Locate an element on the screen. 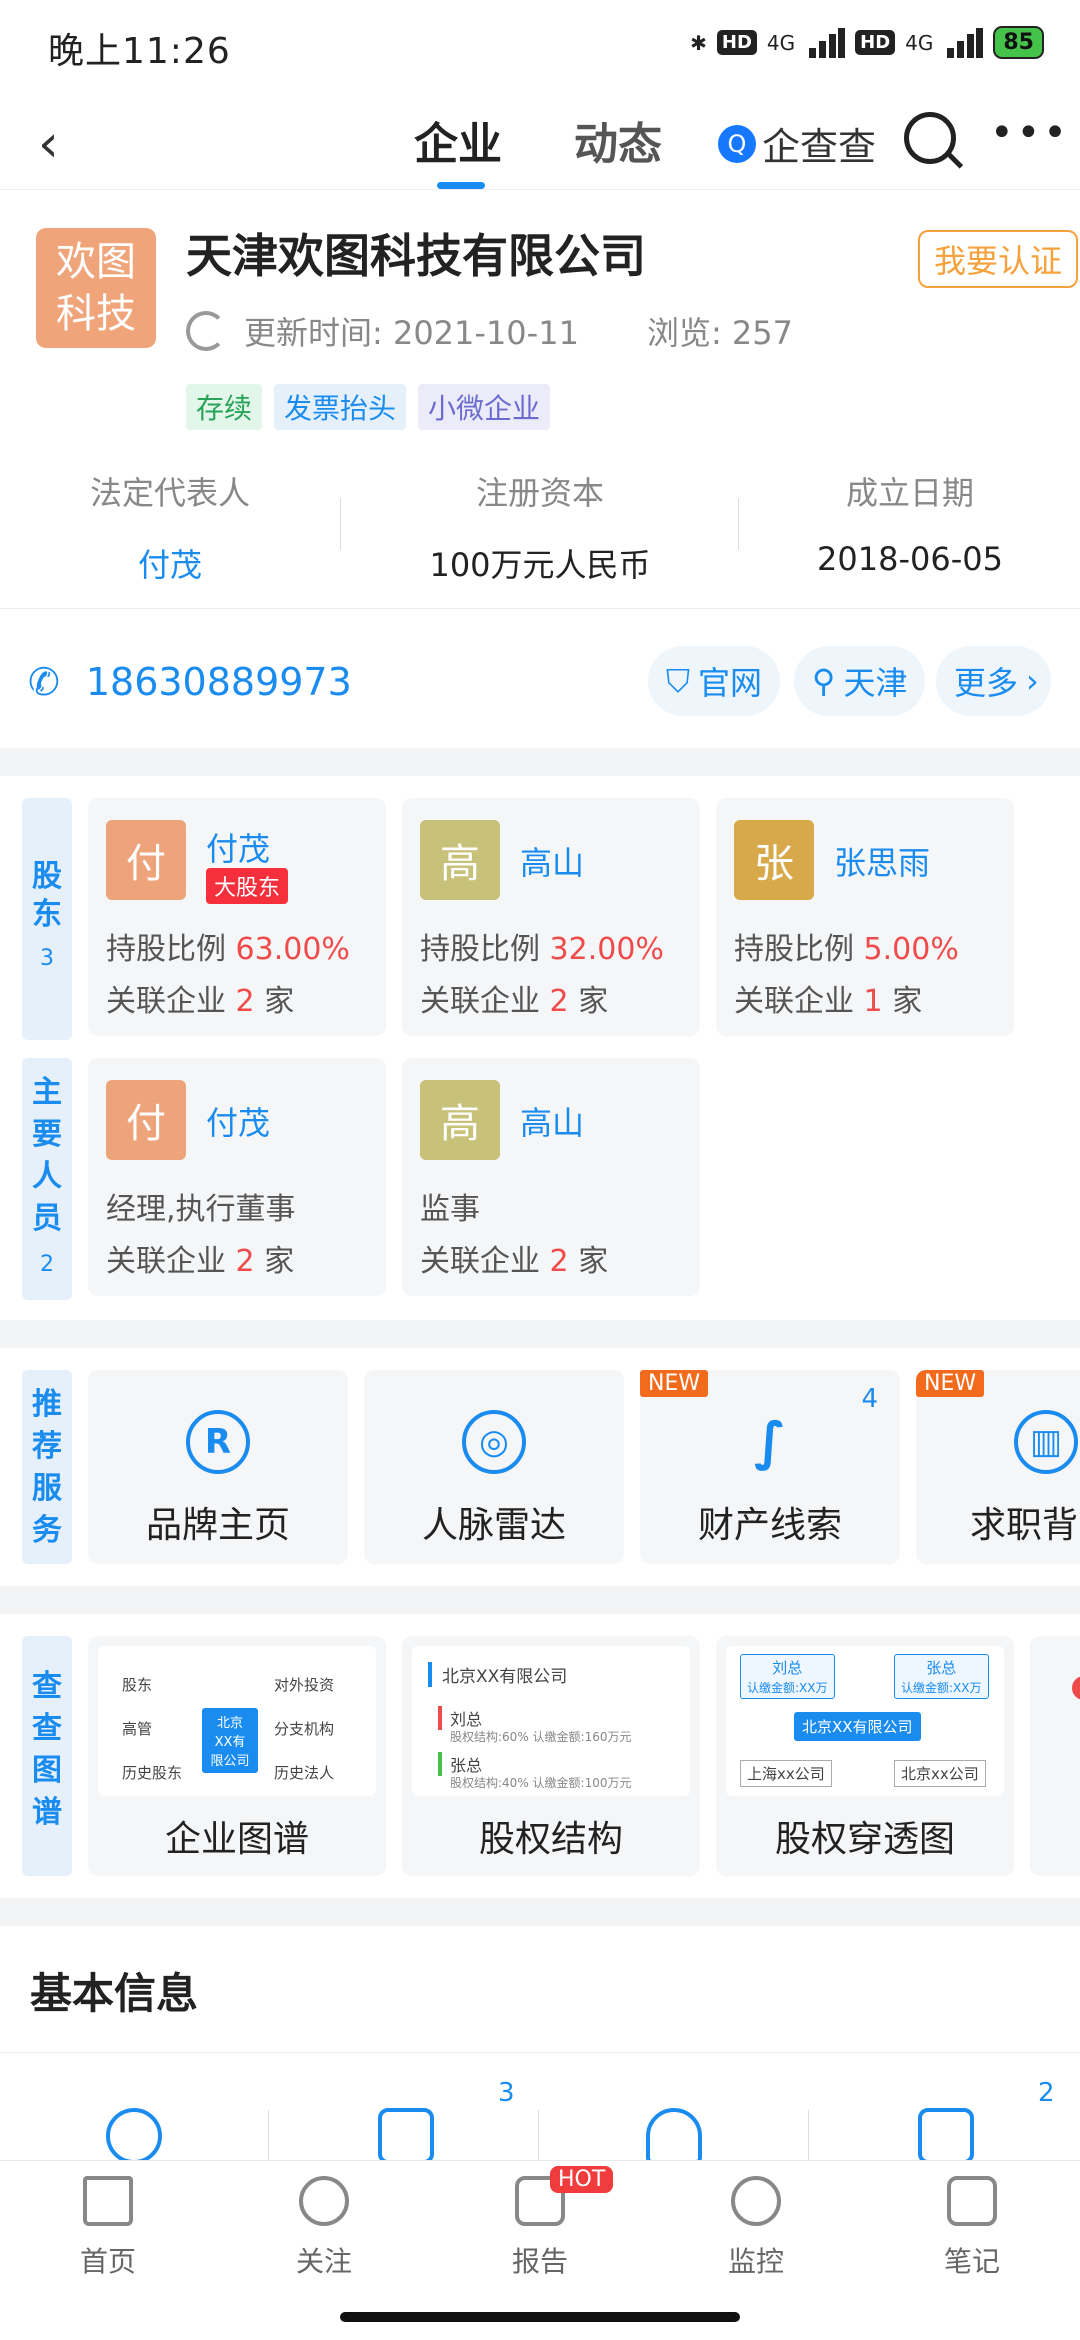  shareholder-card: 张 张思雨 持股比例 5.00% 关联企业 1 家 is located at coordinates (865, 917).